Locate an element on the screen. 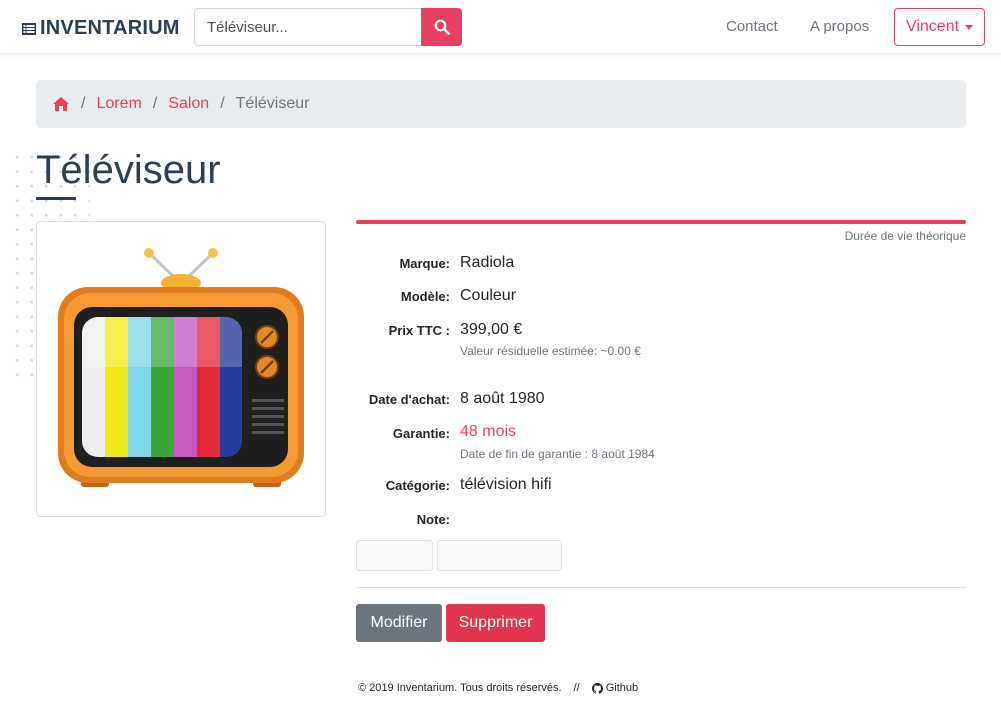 The height and width of the screenshot is (713, 1001). brand: INVENTARIUM is located at coordinates (101, 28).